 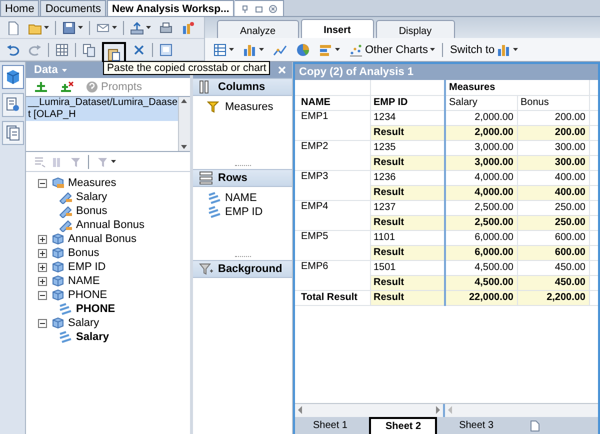 What do you see at coordinates (392, 49) in the screenshot?
I see `other-charts-button: Other Charts` at bounding box center [392, 49].